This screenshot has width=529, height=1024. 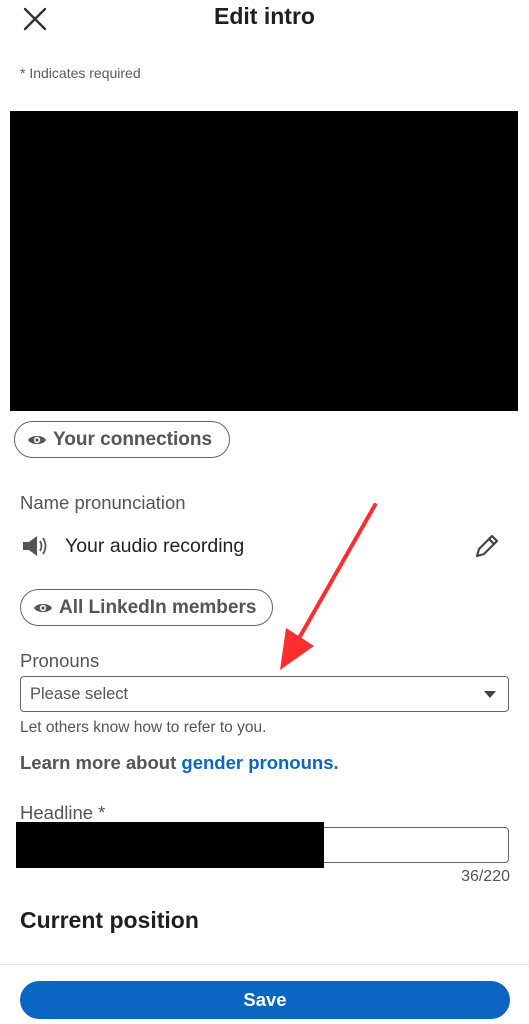 What do you see at coordinates (264, 964) in the screenshot?
I see `footer-divider` at bounding box center [264, 964].